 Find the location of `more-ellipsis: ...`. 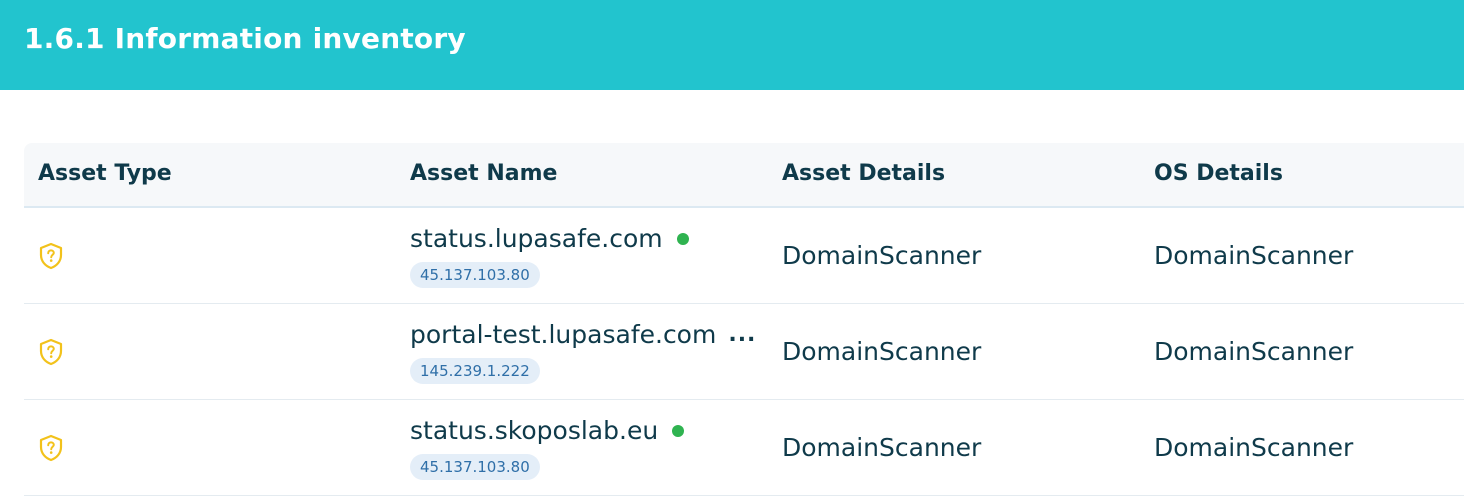

more-ellipsis: ... is located at coordinates (742, 334).